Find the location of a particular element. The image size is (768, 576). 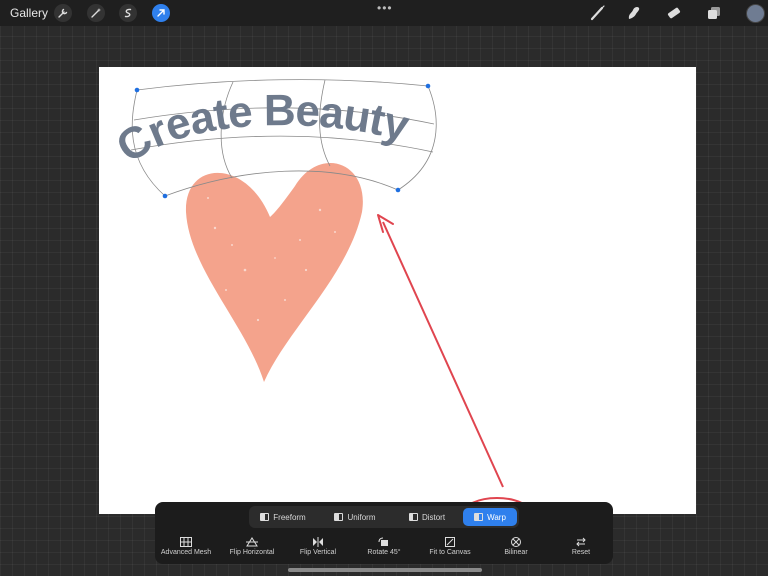

flip-vertical-button: Flip Vertical is located at coordinates (318, 549).